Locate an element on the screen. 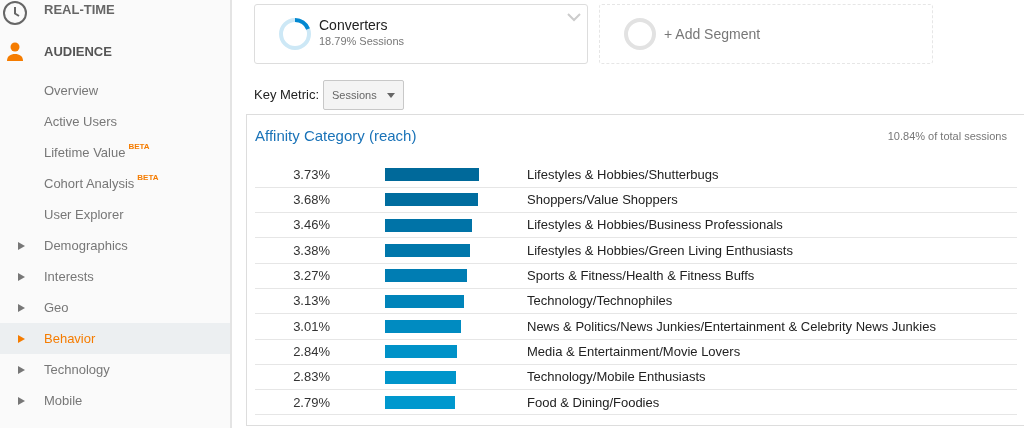  percent-cell-text: 2.79% is located at coordinates (311, 402).